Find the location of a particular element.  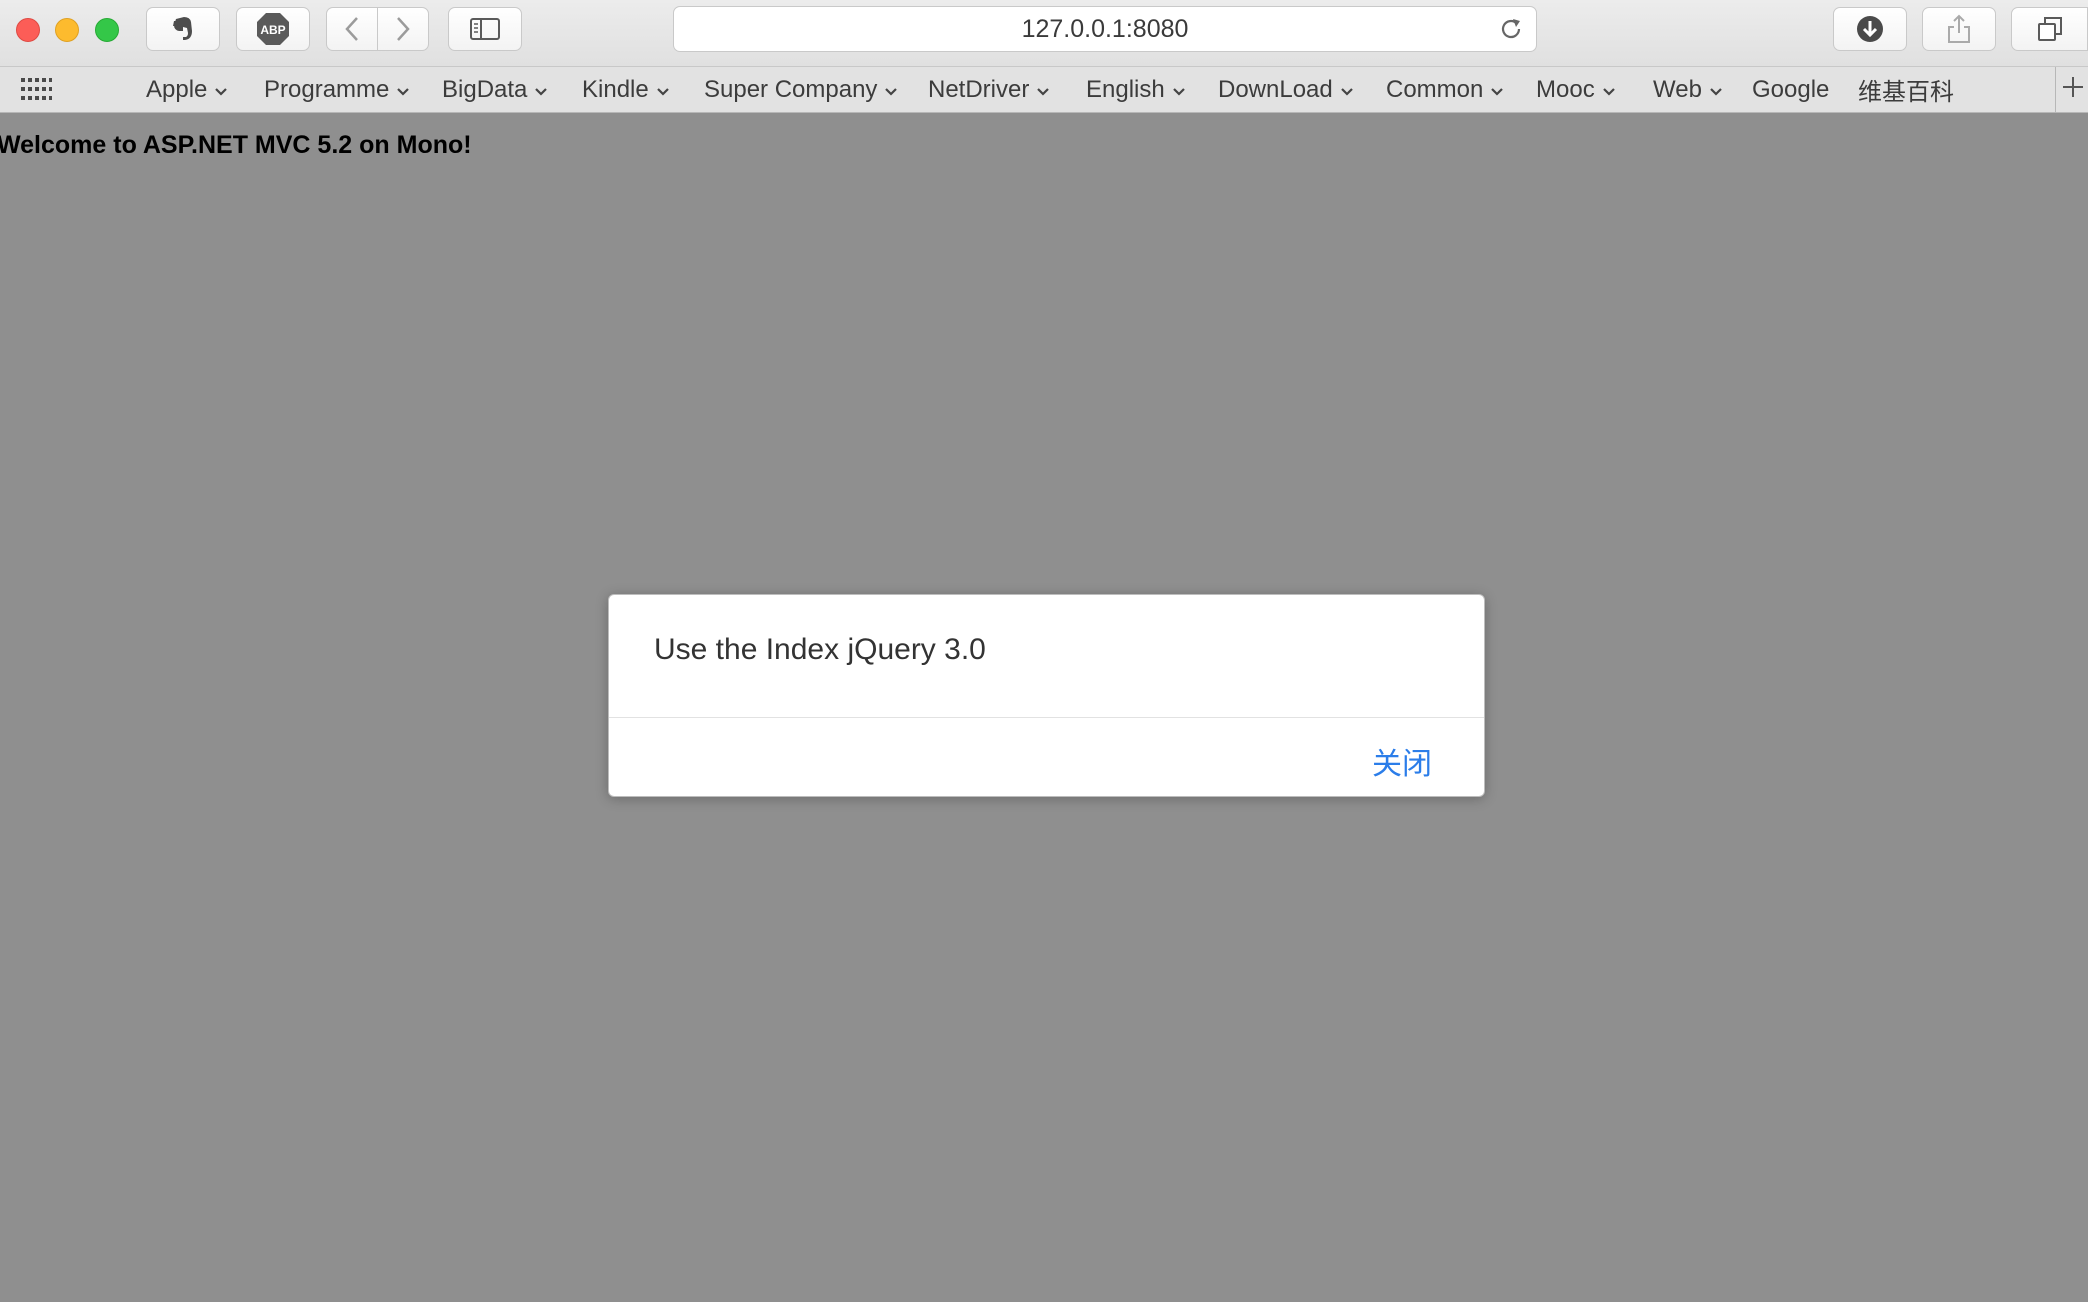

svg-text: ABP is located at coordinates (272, 30).